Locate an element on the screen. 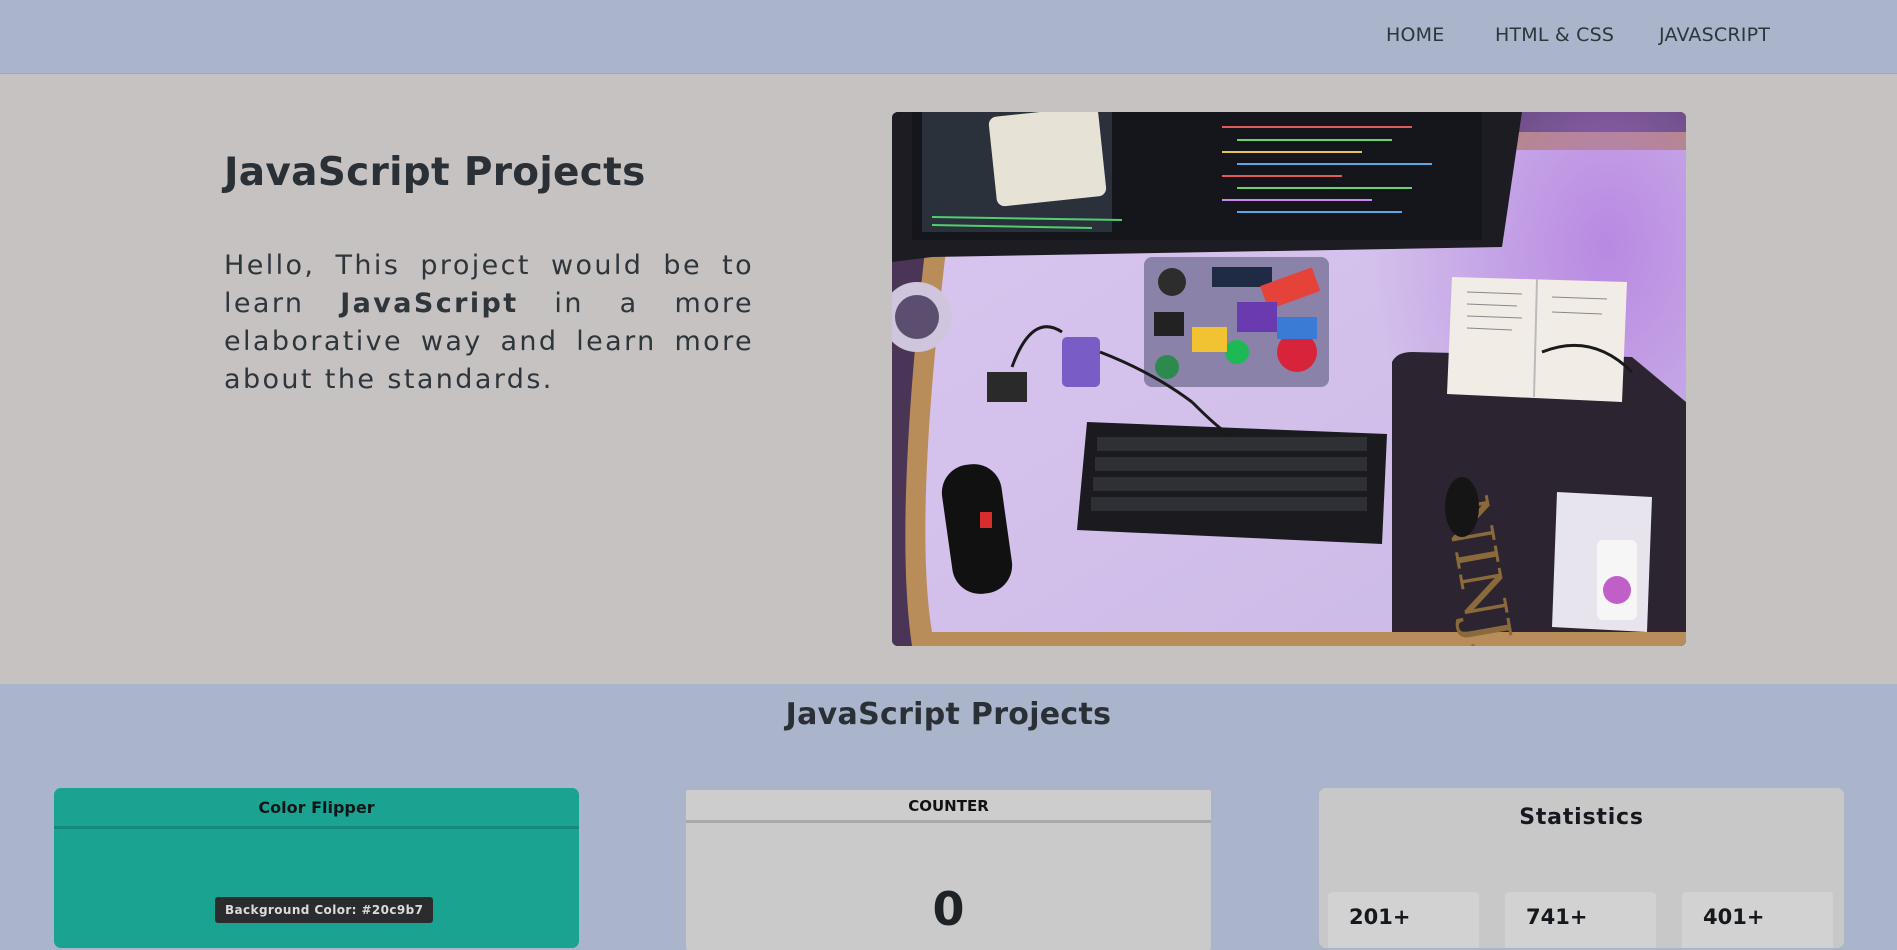 The width and height of the screenshot is (1897, 950). background-color-badge: Background Color: #20c9b7 is located at coordinates (324, 910).